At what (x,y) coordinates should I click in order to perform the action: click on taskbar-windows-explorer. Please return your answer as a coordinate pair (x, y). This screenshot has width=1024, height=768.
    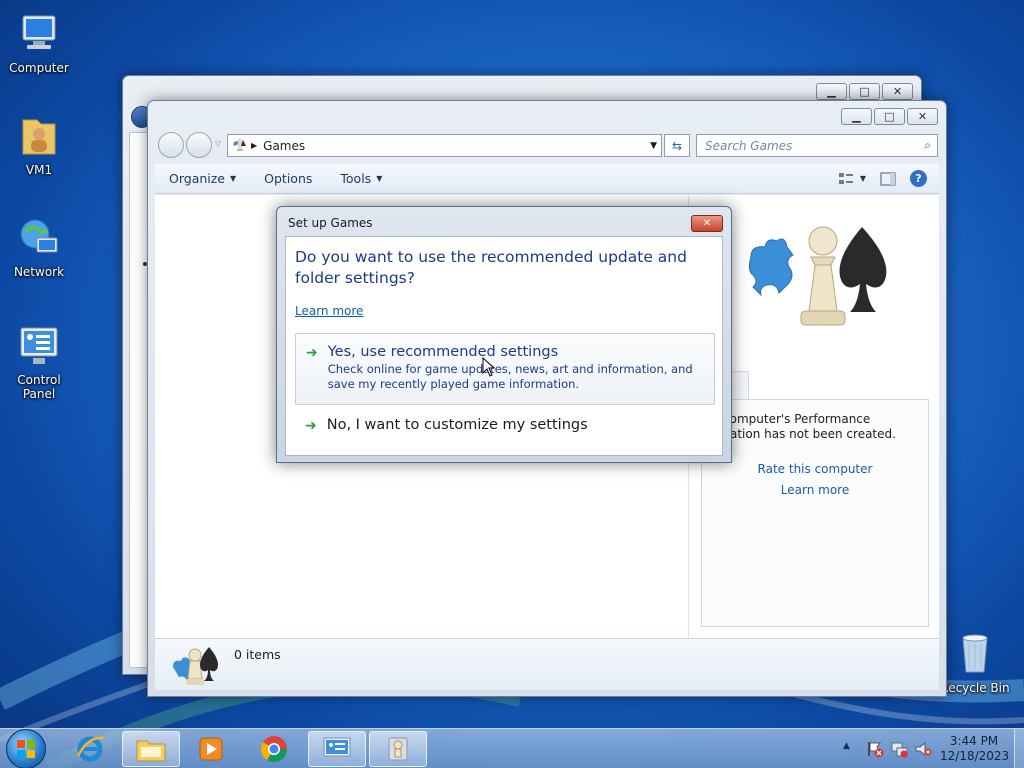
    Looking at the image, I should click on (151, 749).